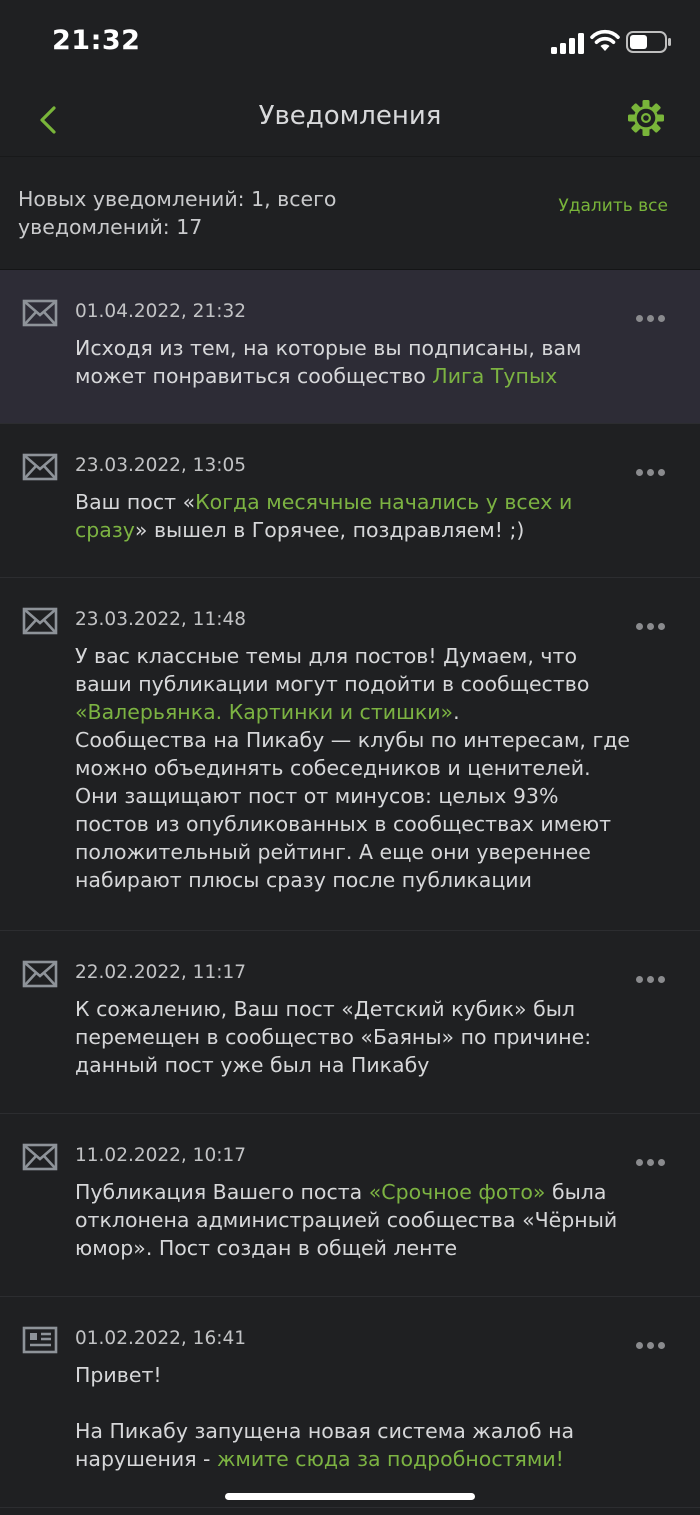 This screenshot has width=700, height=1515. I want to click on text-fragment: юмор». Пост создан в общей ленте, so click(266, 1248).